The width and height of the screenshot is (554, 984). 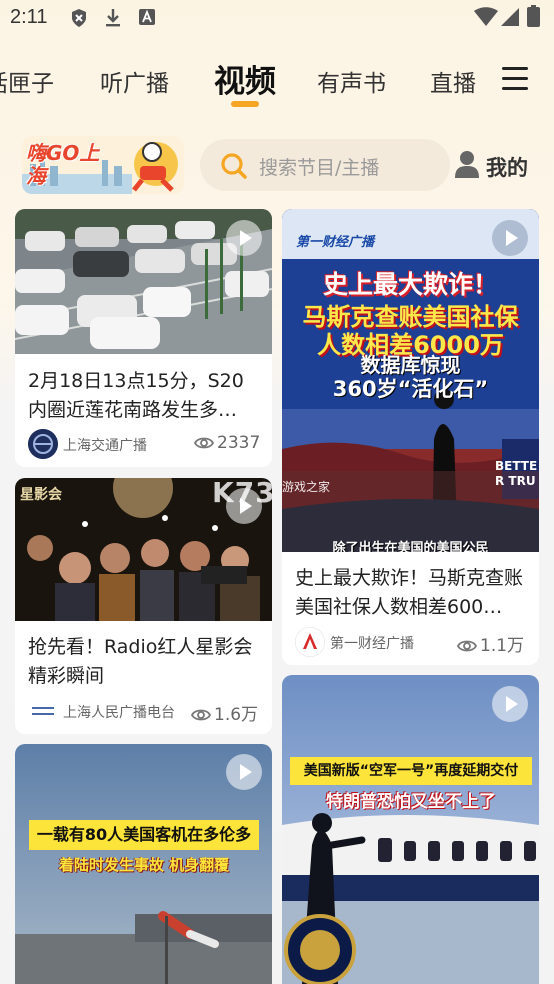 I want to click on user-icon, so click(x=467, y=164).